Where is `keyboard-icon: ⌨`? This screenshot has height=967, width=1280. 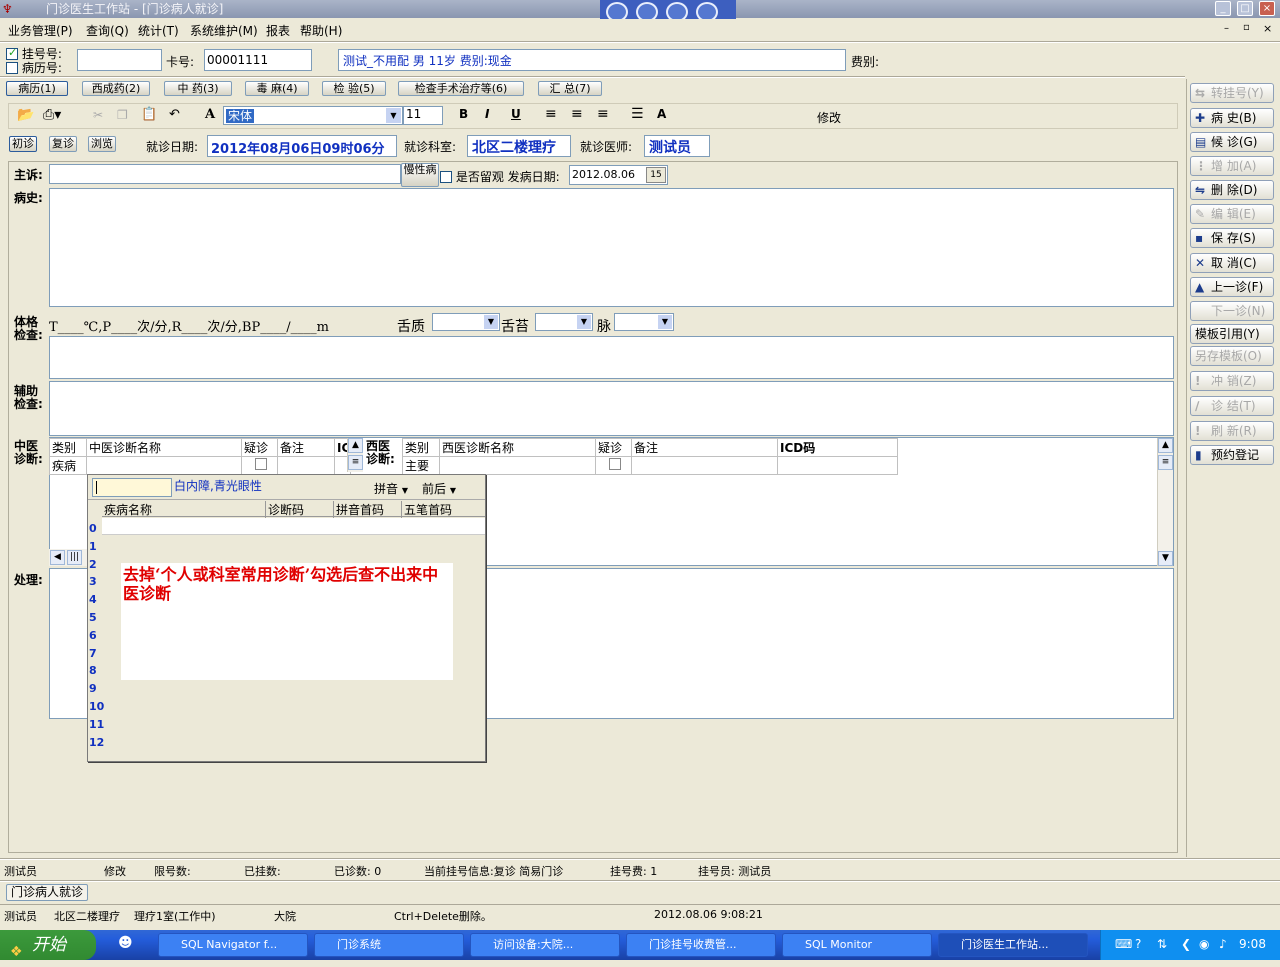
keyboard-icon: ⌨ is located at coordinates (1123, 944).